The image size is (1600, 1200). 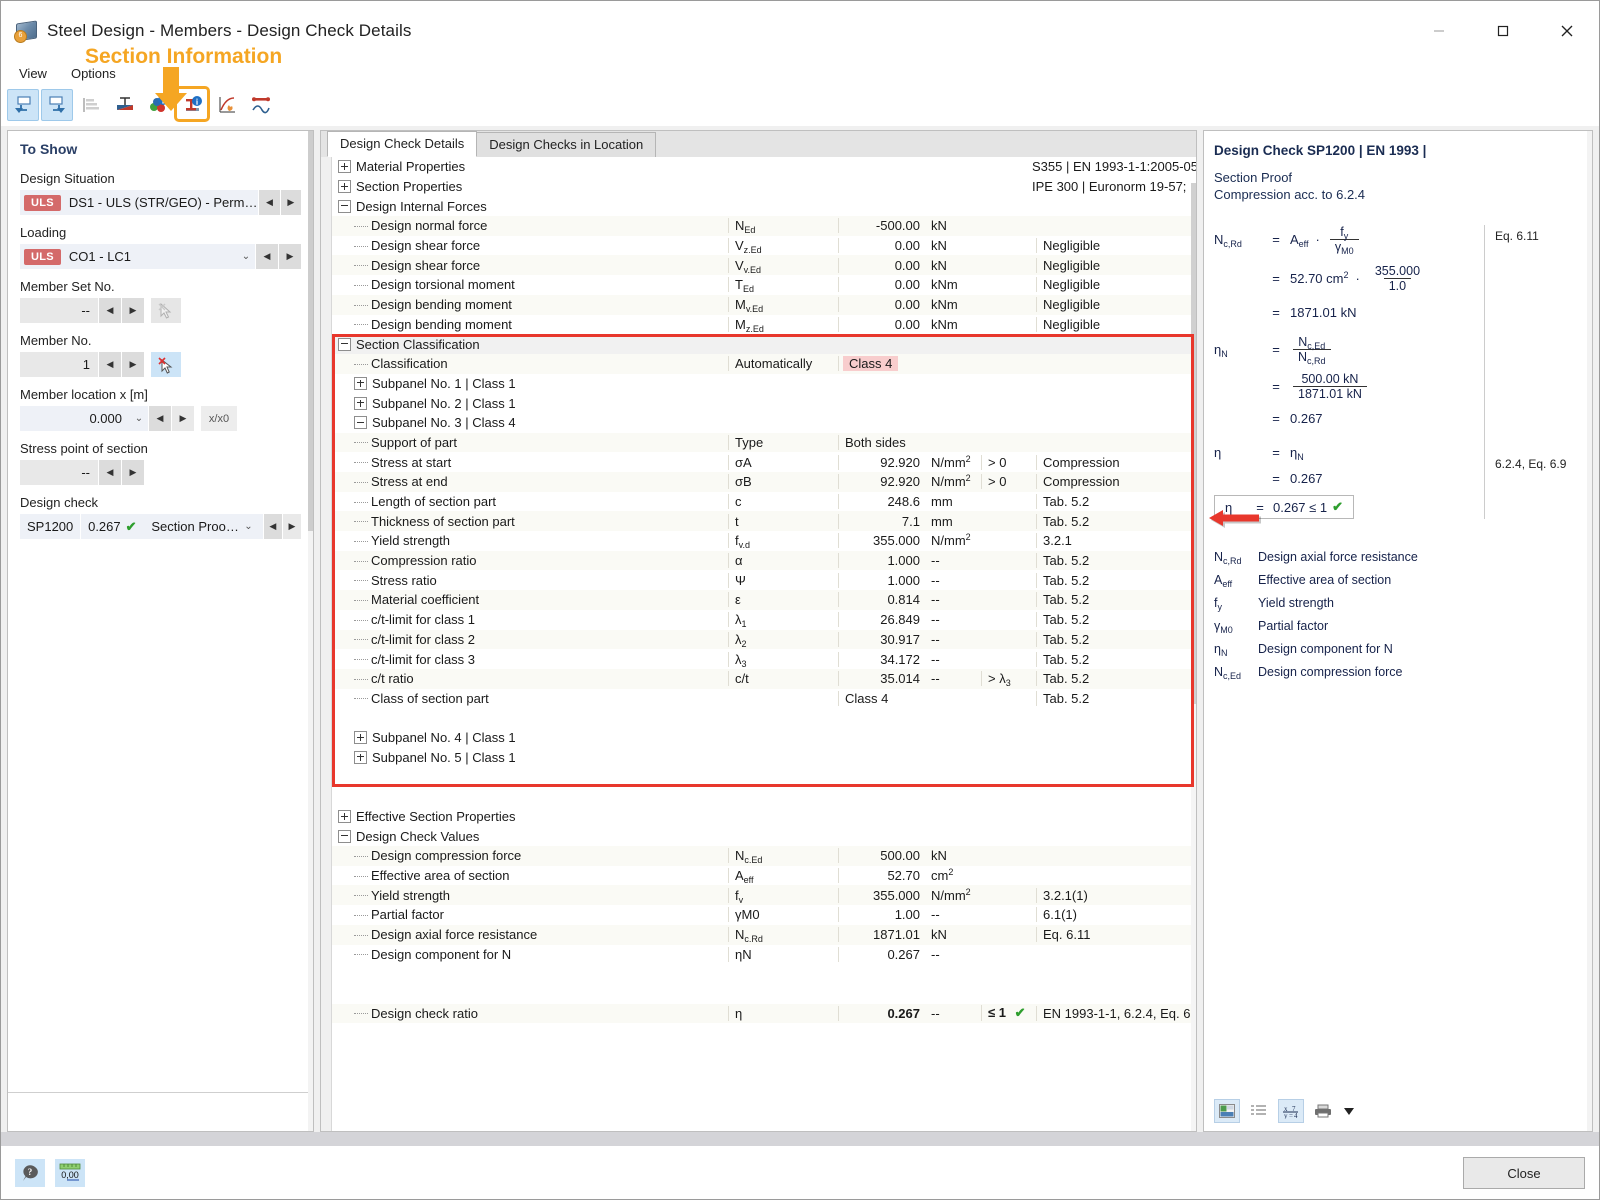 What do you see at coordinates (310, 631) in the screenshot?
I see `left-panel-scrollbar` at bounding box center [310, 631].